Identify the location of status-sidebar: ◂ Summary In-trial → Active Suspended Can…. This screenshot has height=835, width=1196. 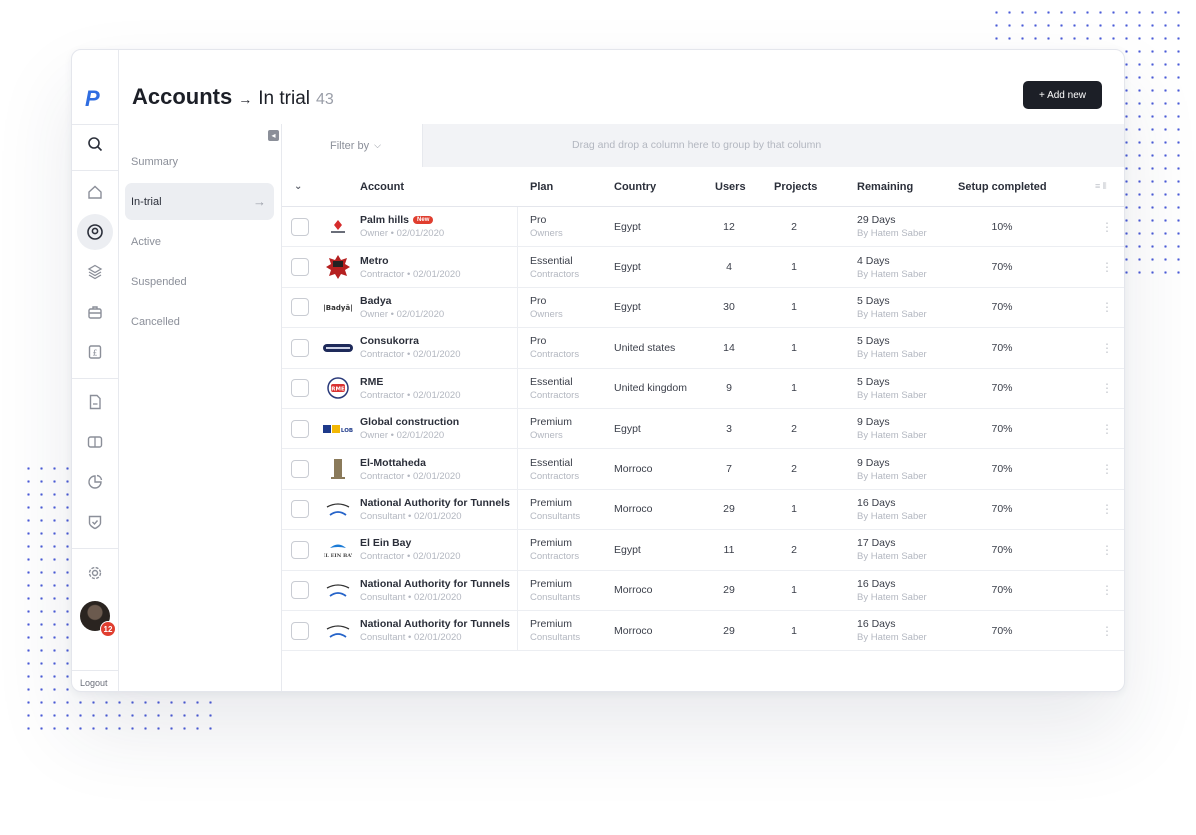
(201, 407).